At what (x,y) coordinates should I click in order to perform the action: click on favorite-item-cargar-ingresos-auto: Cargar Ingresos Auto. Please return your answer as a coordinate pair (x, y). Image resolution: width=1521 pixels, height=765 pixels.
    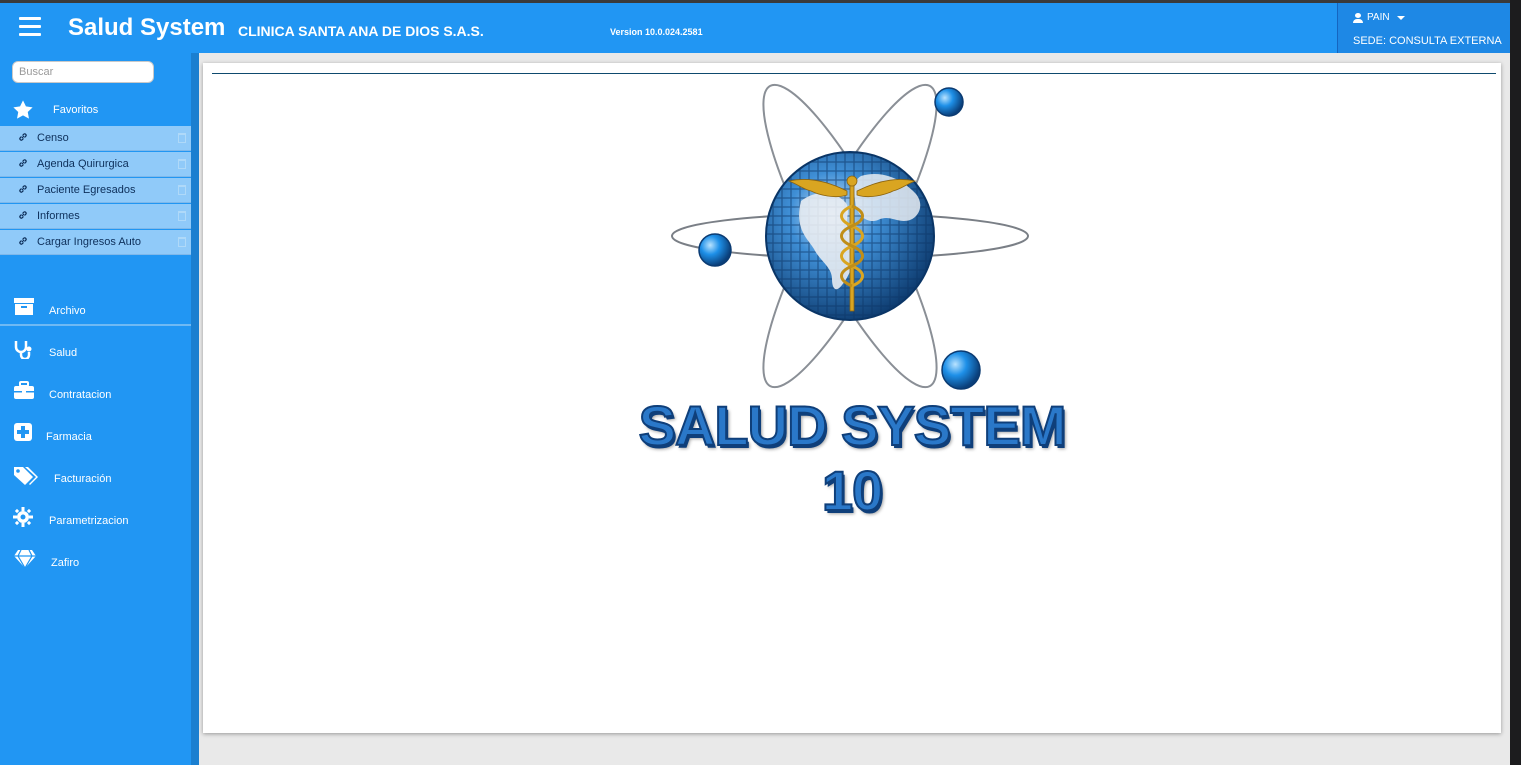
    Looking at the image, I should click on (99, 242).